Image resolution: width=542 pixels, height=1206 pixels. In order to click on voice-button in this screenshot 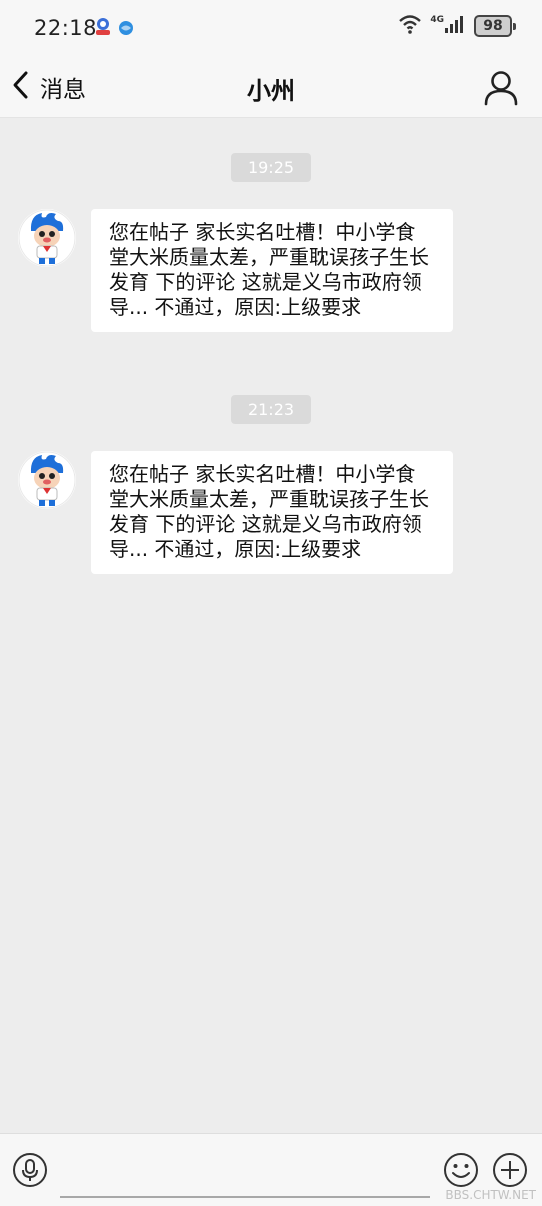, I will do `click(30, 1170)`.